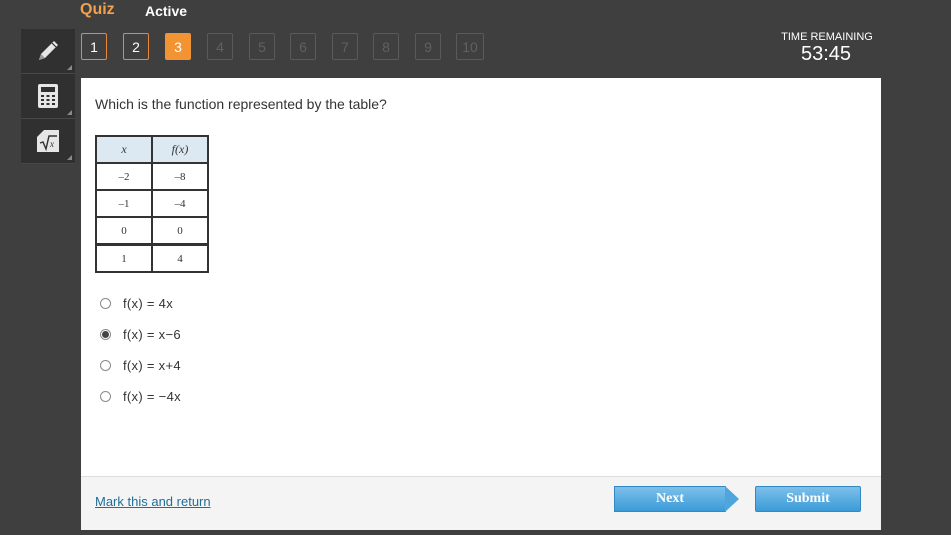 The image size is (951, 535). What do you see at coordinates (180, 203) in the screenshot?
I see `table-cell: –4` at bounding box center [180, 203].